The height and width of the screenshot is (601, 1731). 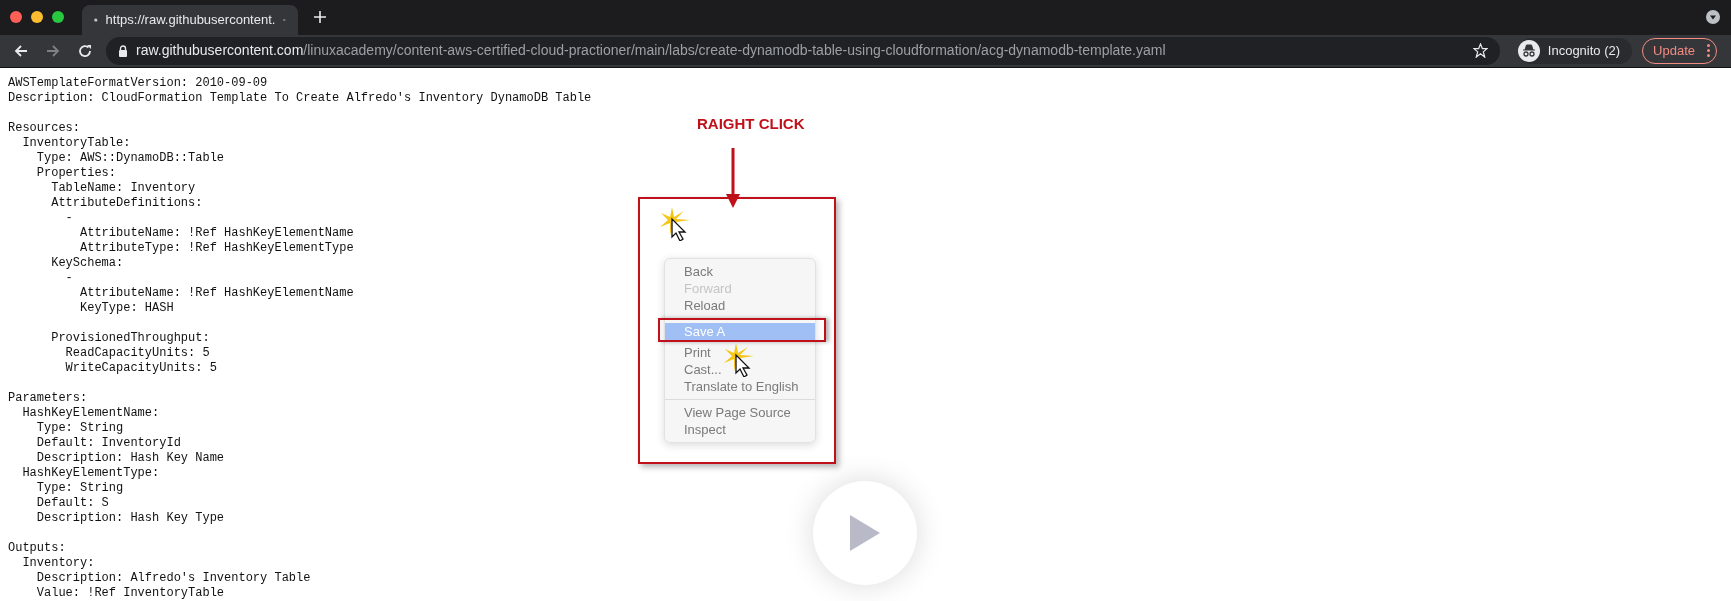 I want to click on code-line: HashKeyElementType:, so click(x=90, y=473).